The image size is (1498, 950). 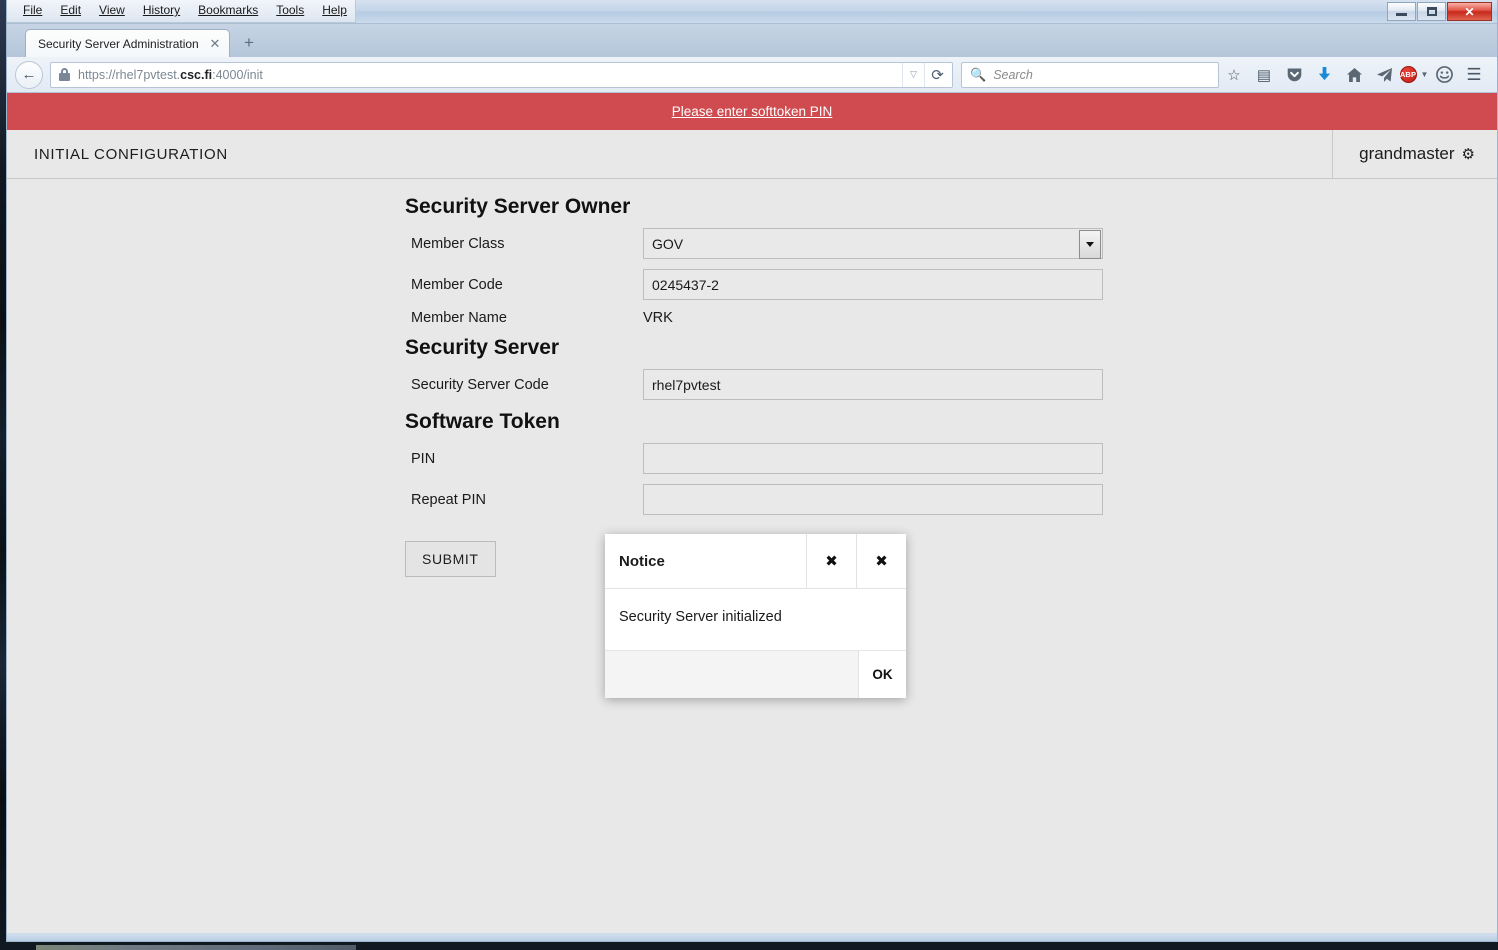 I want to click on url-scheme: https://rhel7pvtest., so click(x=129, y=74).